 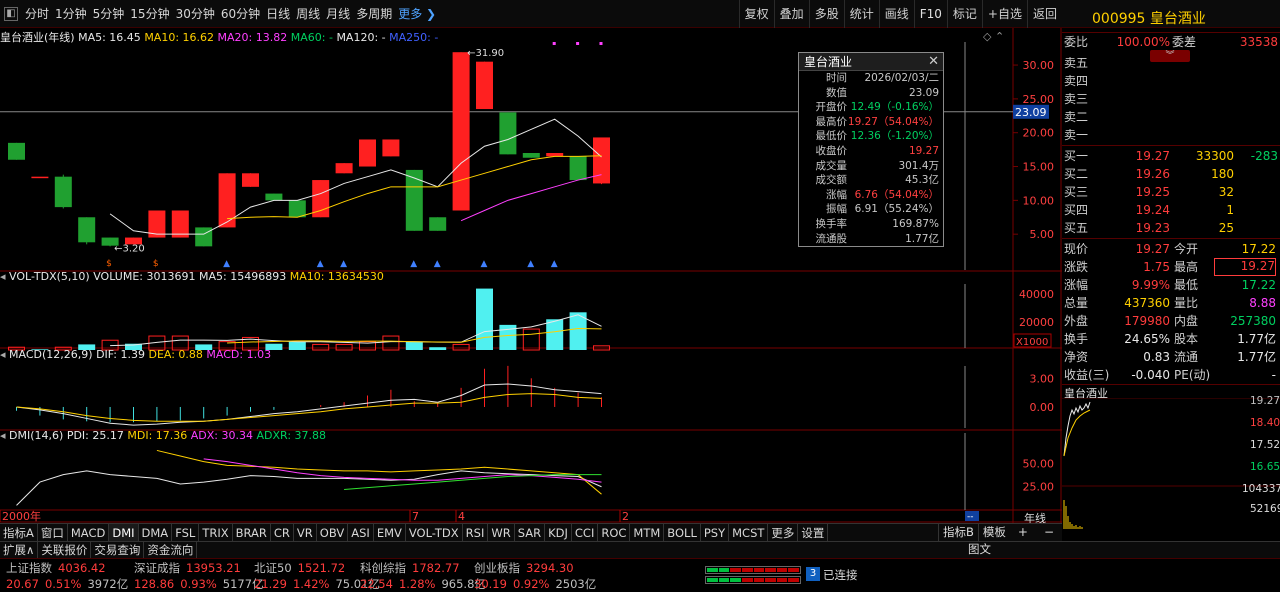 What do you see at coordinates (813, 533) in the screenshot?
I see `indicator-tab: 设置` at bounding box center [813, 533].